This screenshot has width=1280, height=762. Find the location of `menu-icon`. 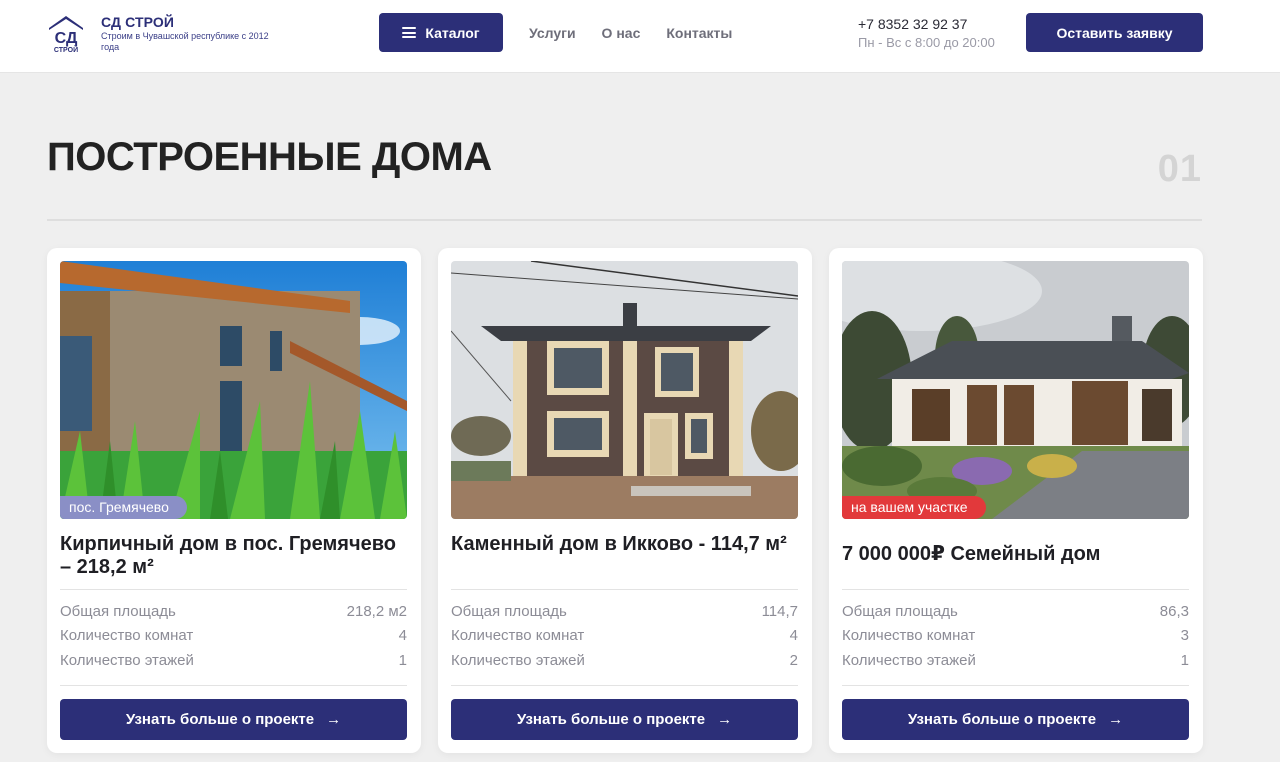

menu-icon is located at coordinates (409, 32).